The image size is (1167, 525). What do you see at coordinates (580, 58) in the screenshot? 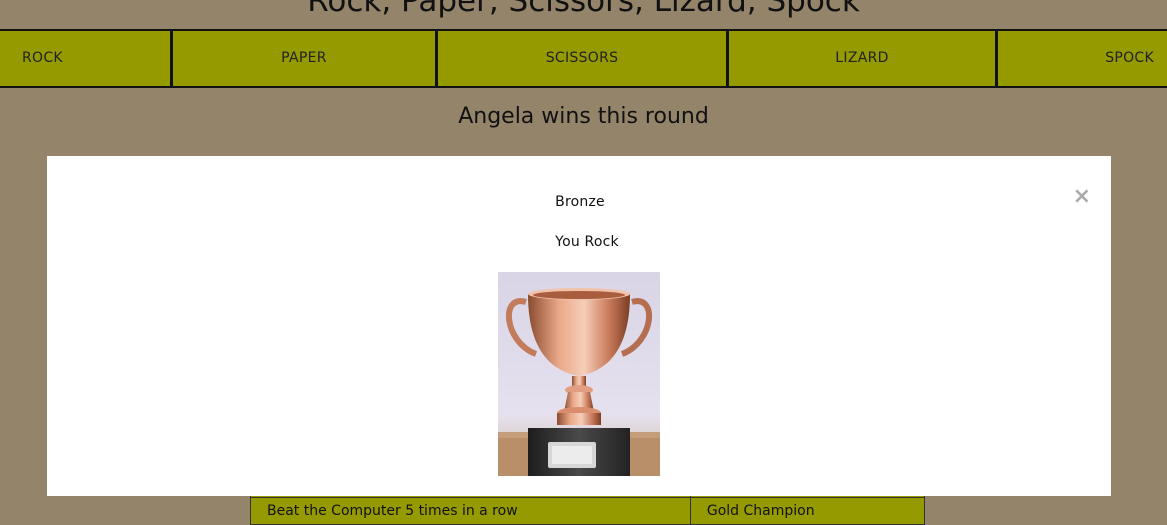
I see `choice-scissors-button: SCISSORS` at bounding box center [580, 58].